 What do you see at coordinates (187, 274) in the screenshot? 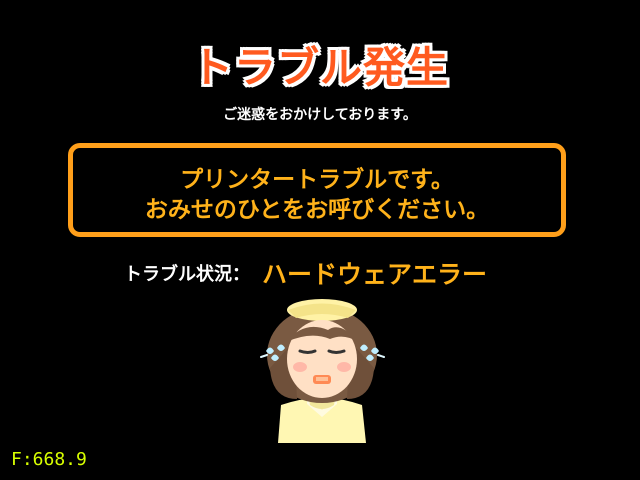
I see `trouble-status-label: トラブル状況：` at bounding box center [187, 274].